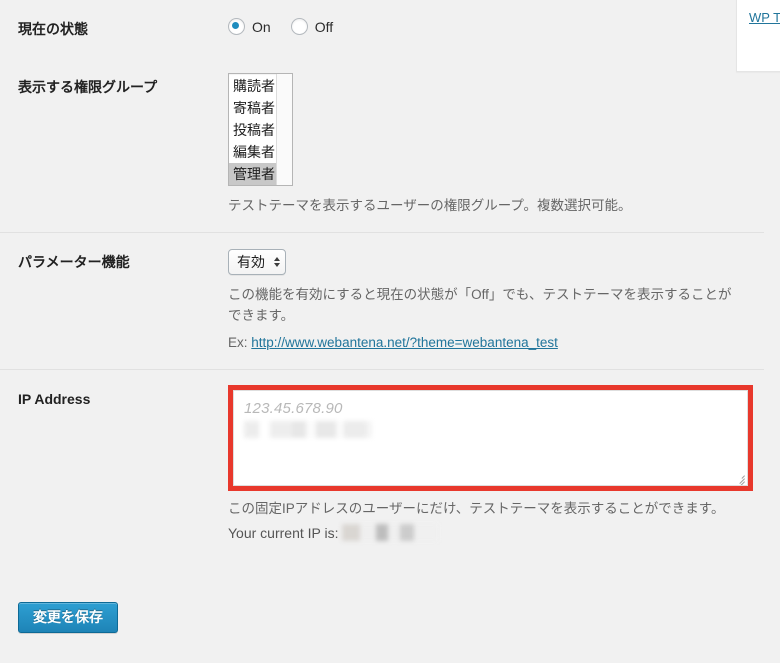 The image size is (780, 663). What do you see at coordinates (389, 533) in the screenshot?
I see `current-ip-redacted-value` at bounding box center [389, 533].